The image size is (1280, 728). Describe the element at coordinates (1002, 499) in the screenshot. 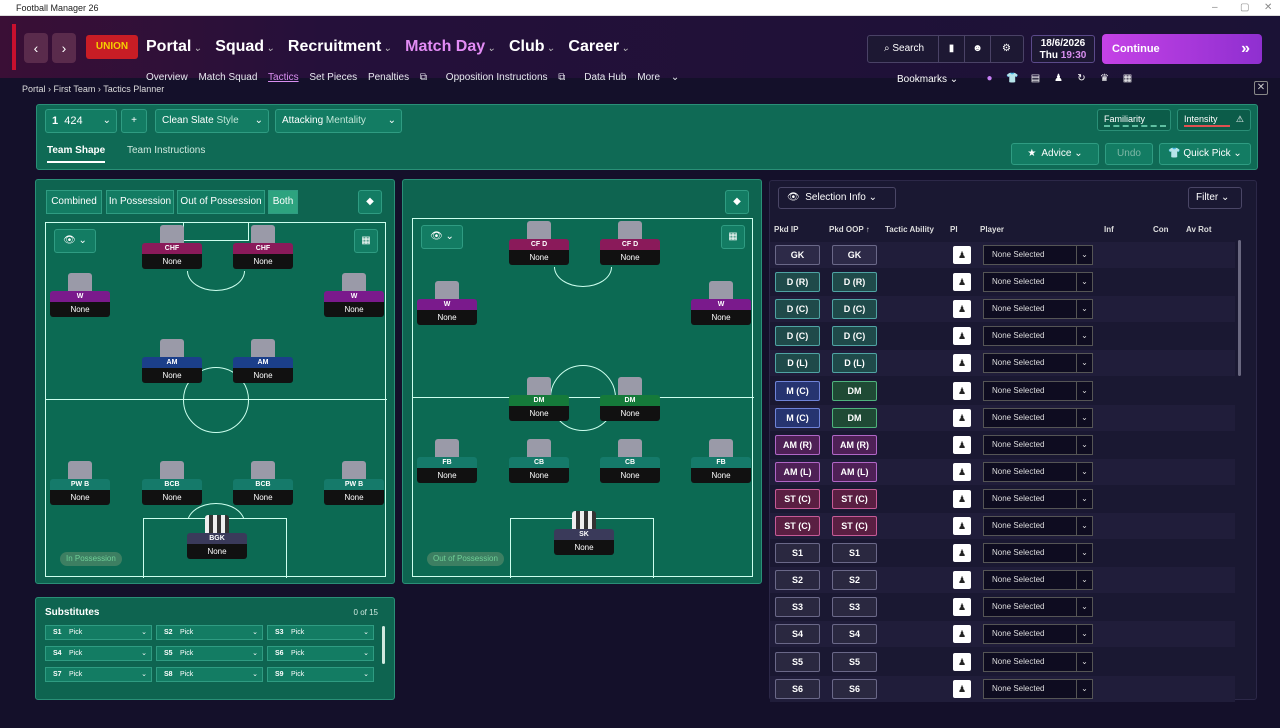

I see `table-row: ST (C) ST (C) ♟ None Selected ⌄` at that location.